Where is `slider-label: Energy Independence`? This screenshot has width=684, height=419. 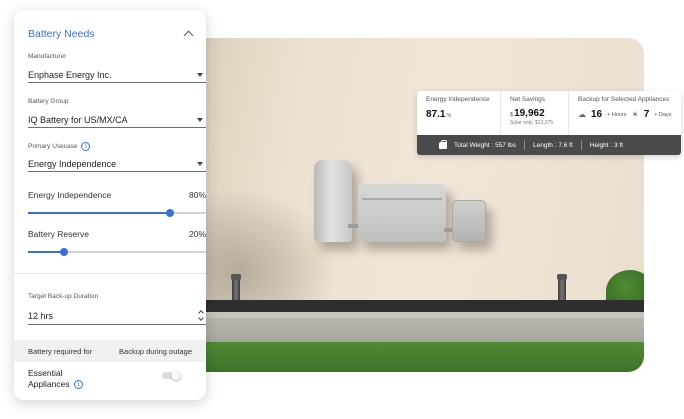
slider-label: Energy Independence is located at coordinates (70, 195).